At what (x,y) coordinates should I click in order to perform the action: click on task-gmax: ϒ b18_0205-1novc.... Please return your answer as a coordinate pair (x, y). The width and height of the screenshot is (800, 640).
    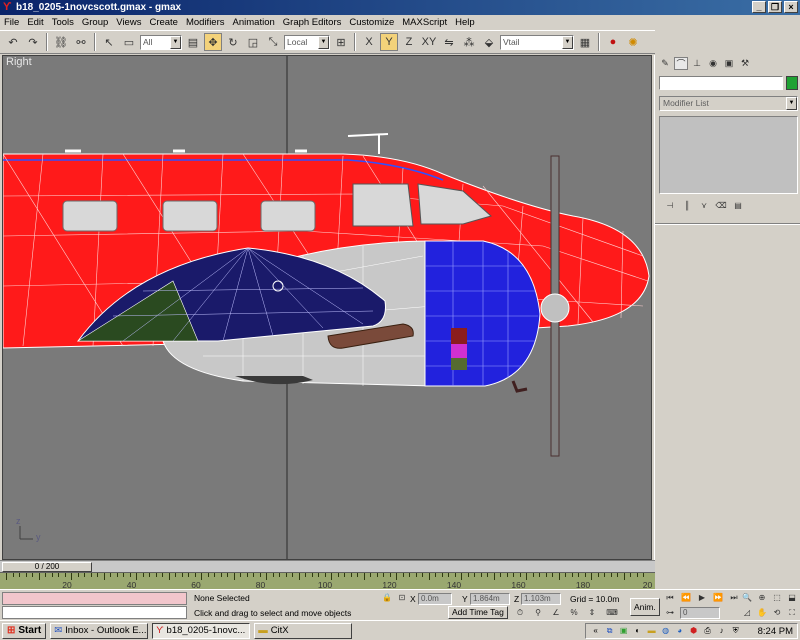
    Looking at the image, I should click on (201, 630).